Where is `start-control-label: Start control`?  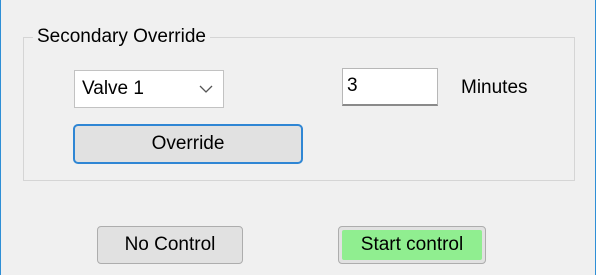 start-control-label: Start control is located at coordinates (412, 245).